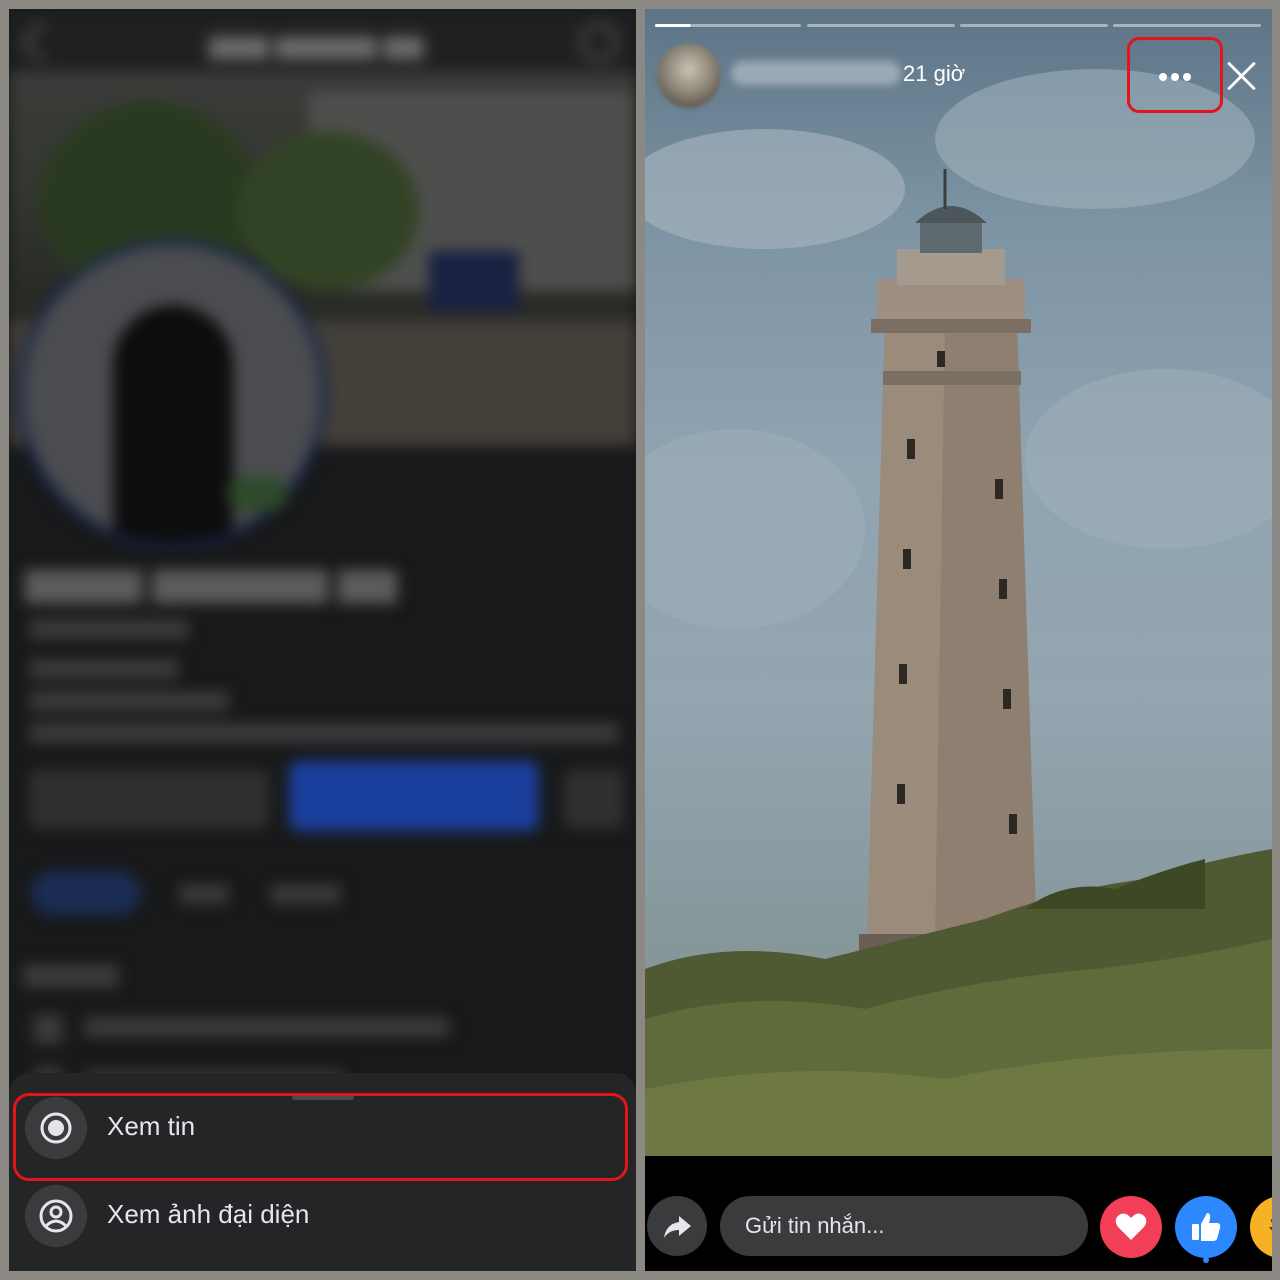 The height and width of the screenshot is (1280, 1280). I want to click on love-reaction-button, so click(1131, 1227).